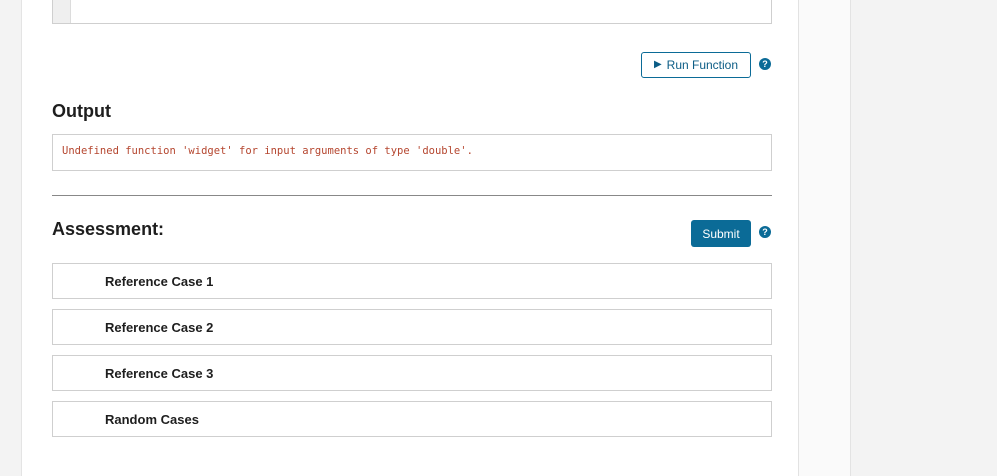 The image size is (997, 476). I want to click on test-case-reference-3: Reference Case 3, so click(412, 373).